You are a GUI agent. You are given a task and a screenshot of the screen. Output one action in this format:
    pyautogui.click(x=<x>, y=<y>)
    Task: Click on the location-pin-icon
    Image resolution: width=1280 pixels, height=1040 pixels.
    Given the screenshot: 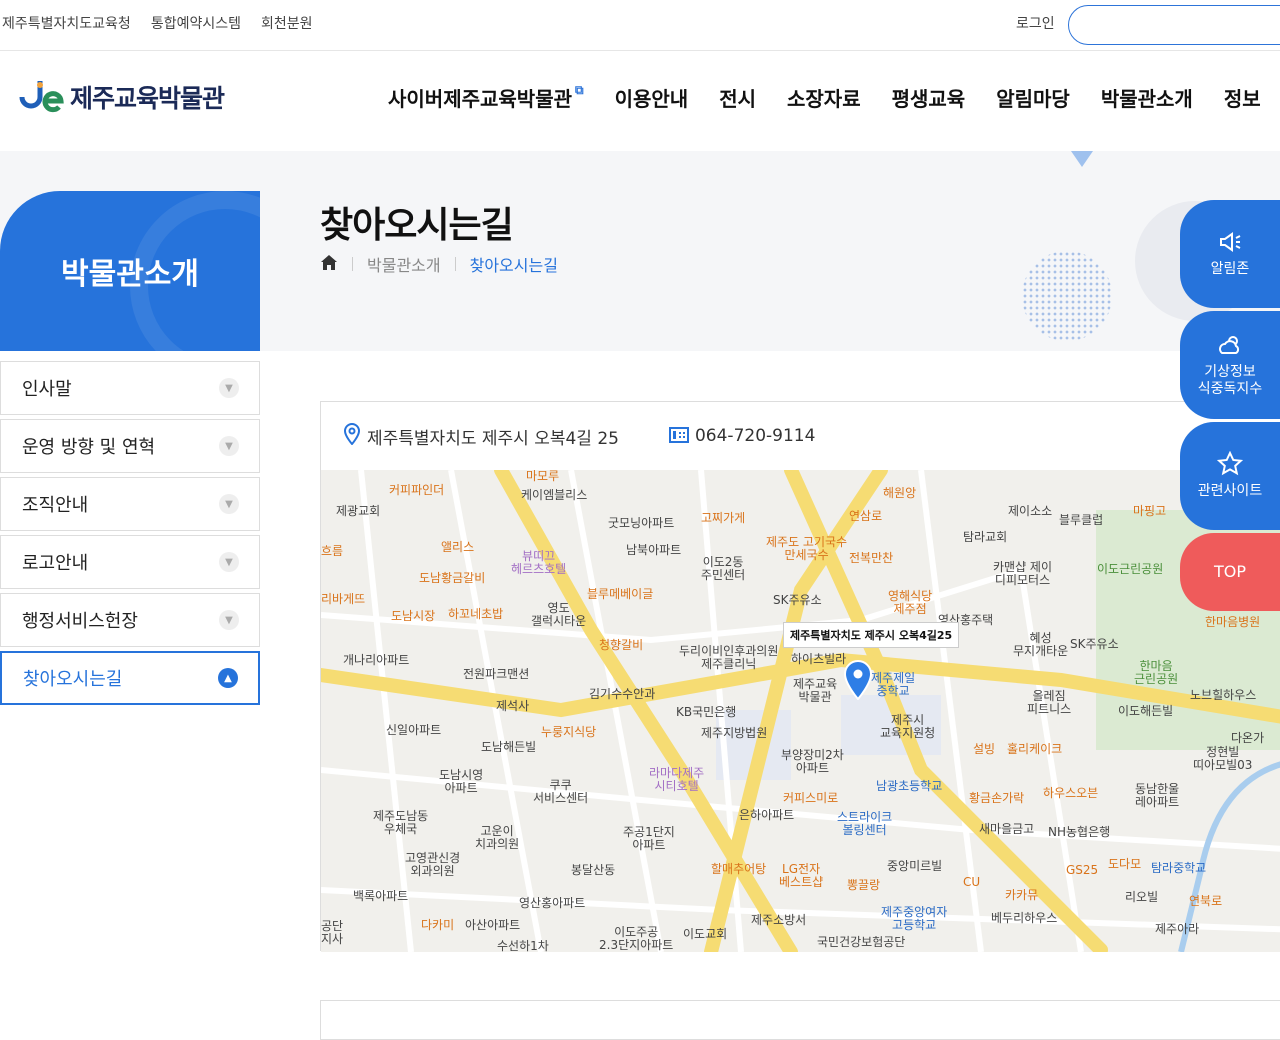 What is the action you would take?
    pyautogui.click(x=352, y=436)
    